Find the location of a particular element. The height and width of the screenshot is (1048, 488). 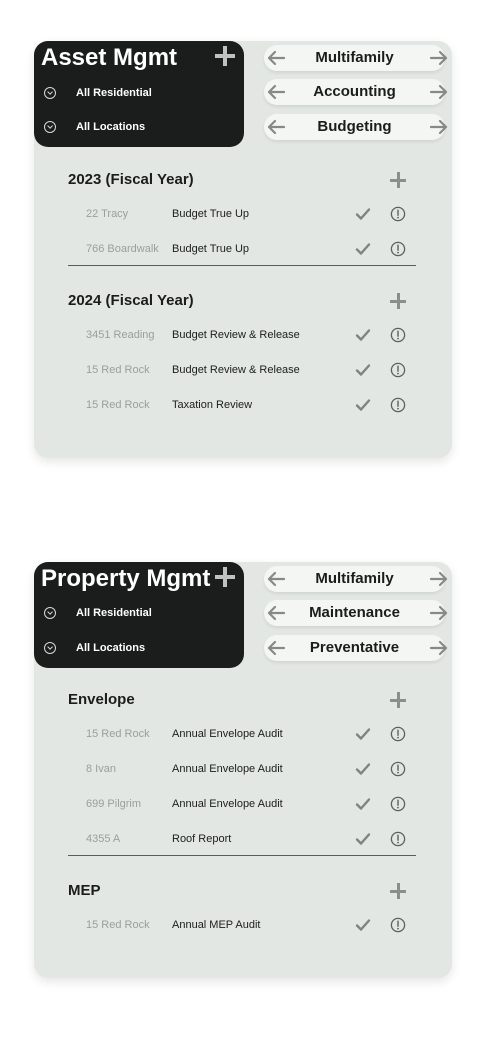

filter-residential-label: All Residential is located at coordinates (114, 613).